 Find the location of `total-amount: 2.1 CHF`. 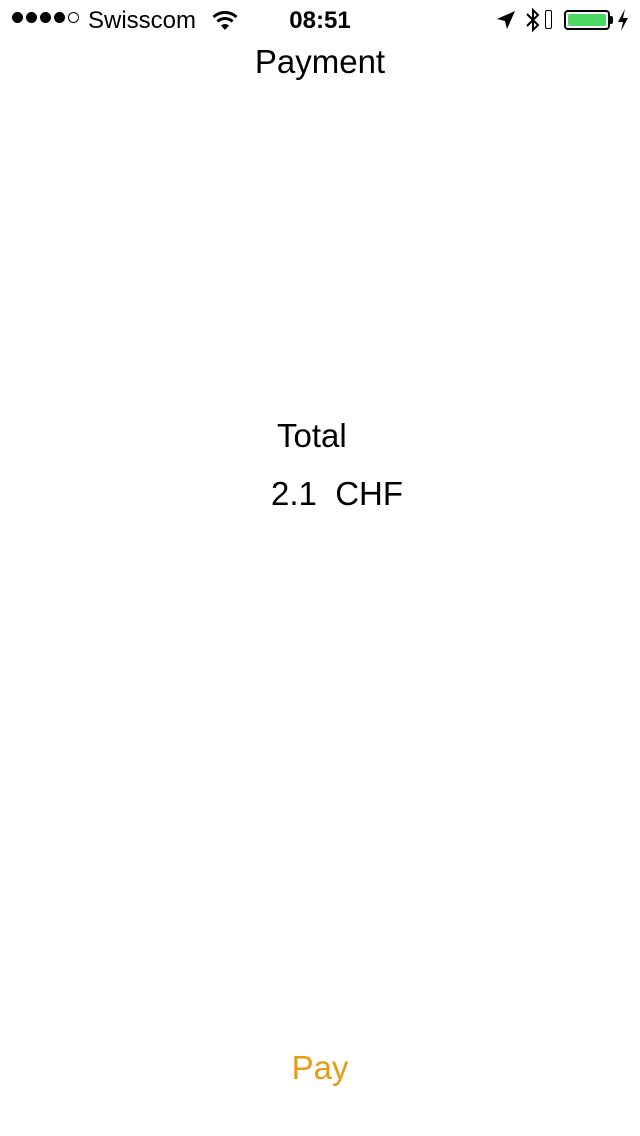

total-amount: 2.1 CHF is located at coordinates (337, 494).